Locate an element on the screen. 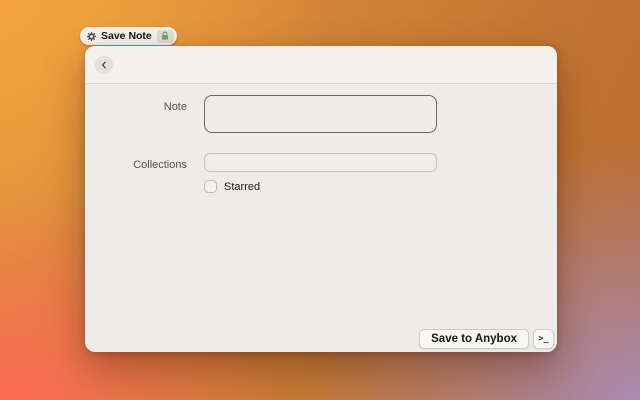 This screenshot has height=400, width=640. lock-icon is located at coordinates (165, 35).